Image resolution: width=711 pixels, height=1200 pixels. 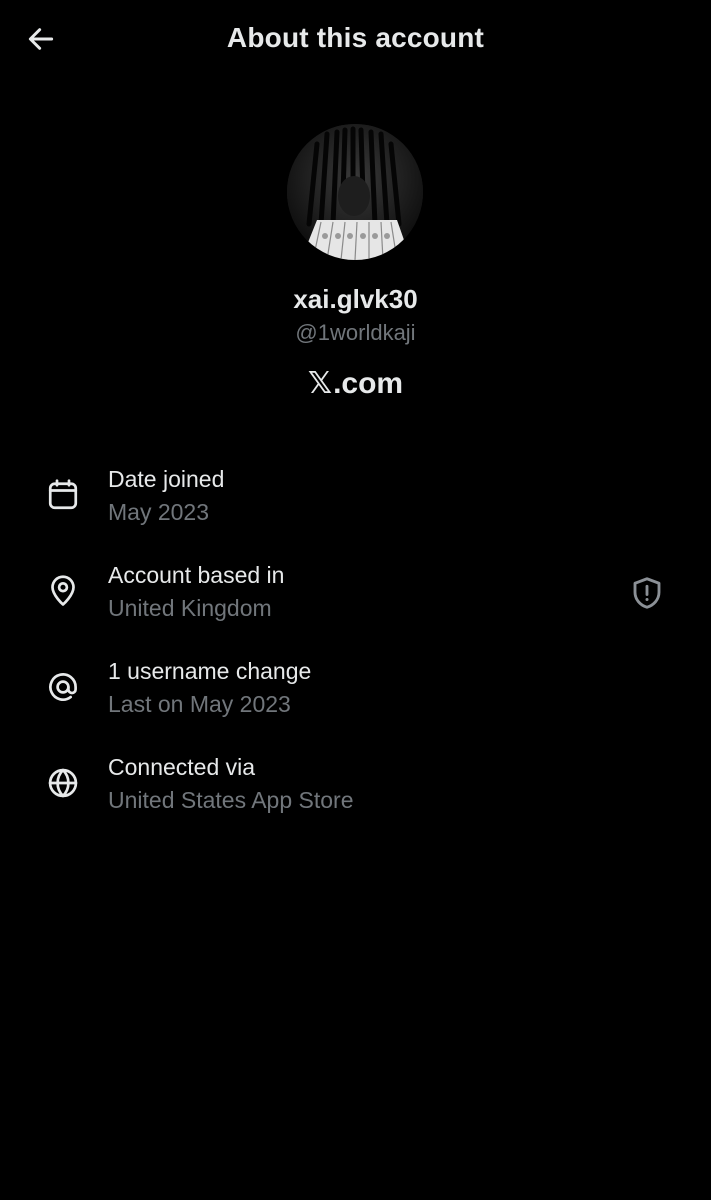 I want to click on shield-alert-icon, so click(x=647, y=593).